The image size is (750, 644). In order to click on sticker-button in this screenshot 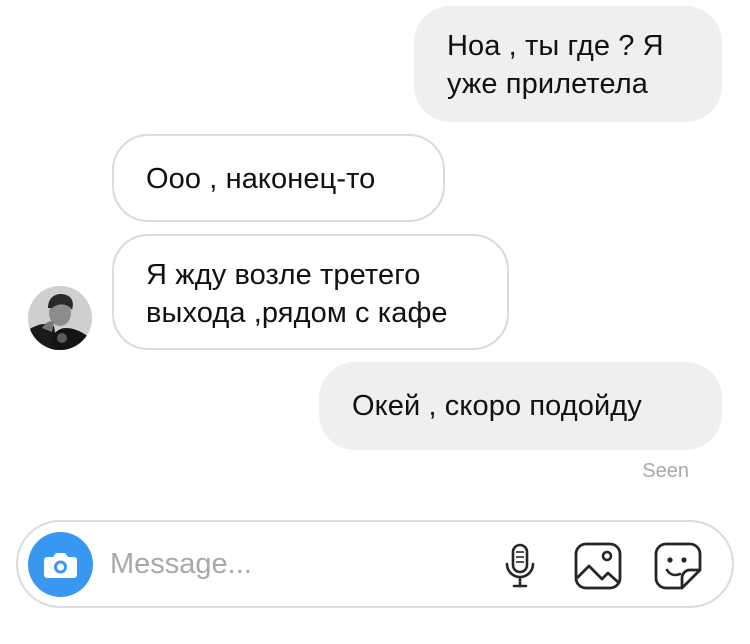, I will do `click(678, 566)`.